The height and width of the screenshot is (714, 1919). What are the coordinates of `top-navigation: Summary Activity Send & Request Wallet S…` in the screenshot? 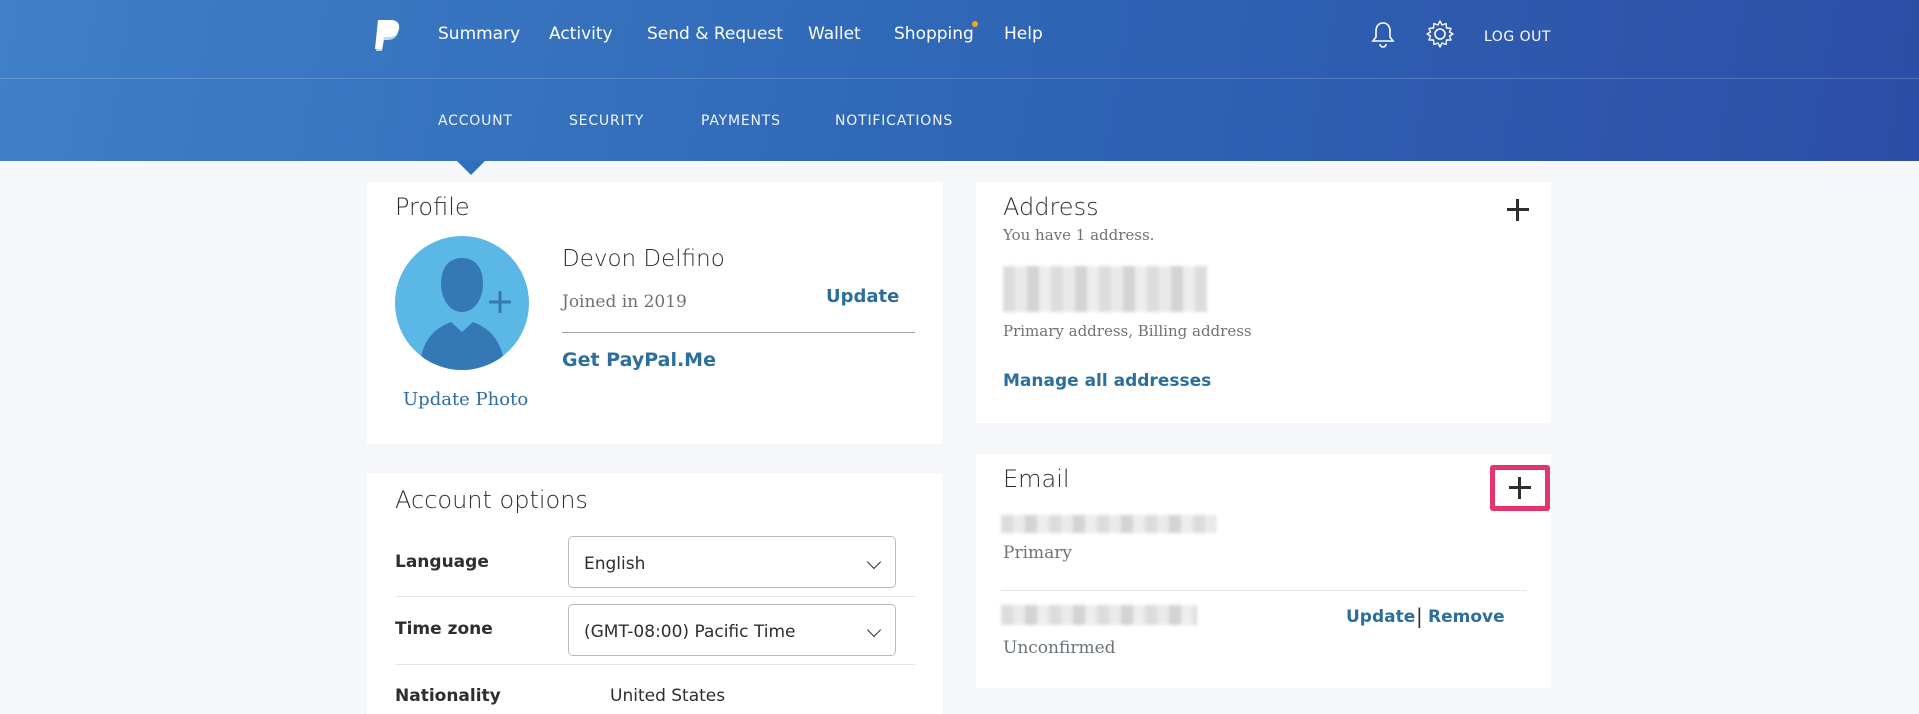 It's located at (959, 39).